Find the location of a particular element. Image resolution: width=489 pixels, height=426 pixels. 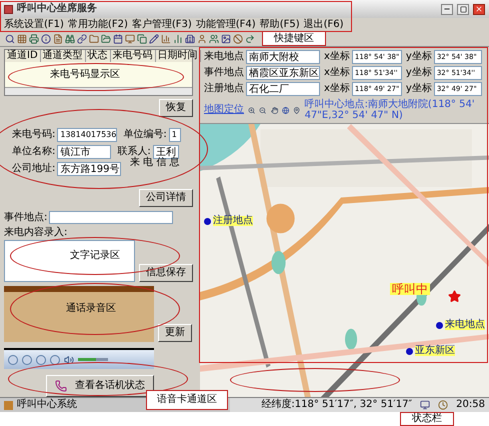

column-header: 通道类型 is located at coordinates (63, 56).